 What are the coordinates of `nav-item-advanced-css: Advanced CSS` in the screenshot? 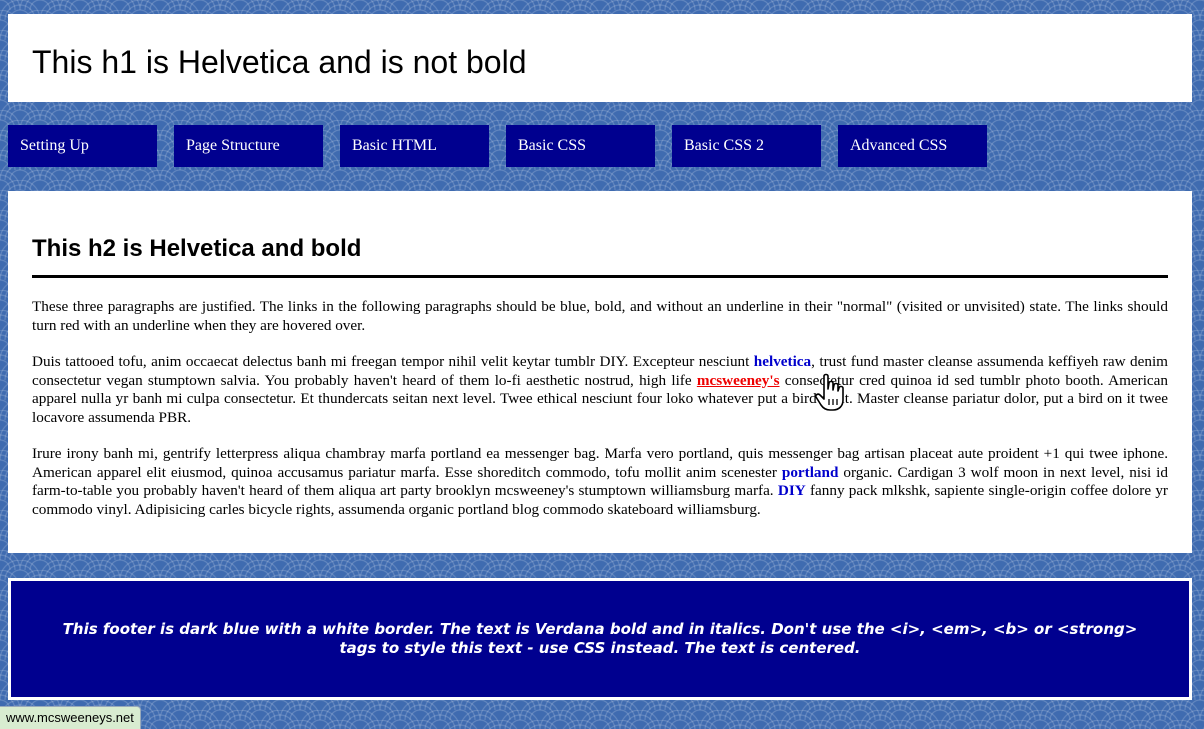 It's located at (912, 146).